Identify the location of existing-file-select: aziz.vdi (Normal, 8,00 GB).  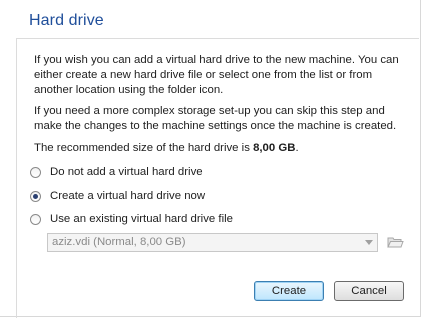
(212, 242).